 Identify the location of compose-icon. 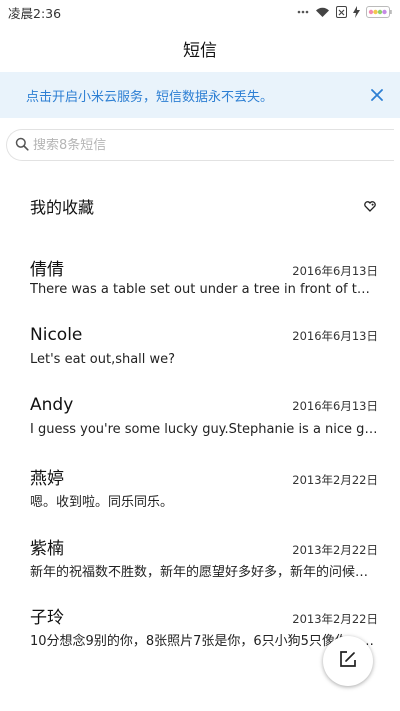
(348, 661).